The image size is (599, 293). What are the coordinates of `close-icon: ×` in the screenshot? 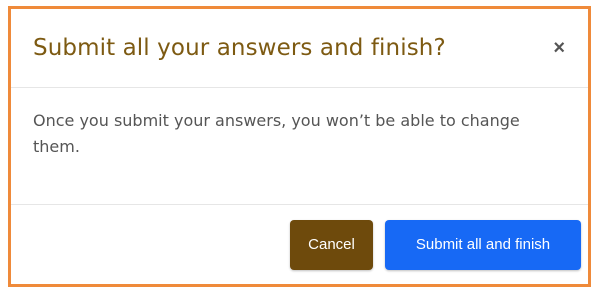 It's located at (559, 48).